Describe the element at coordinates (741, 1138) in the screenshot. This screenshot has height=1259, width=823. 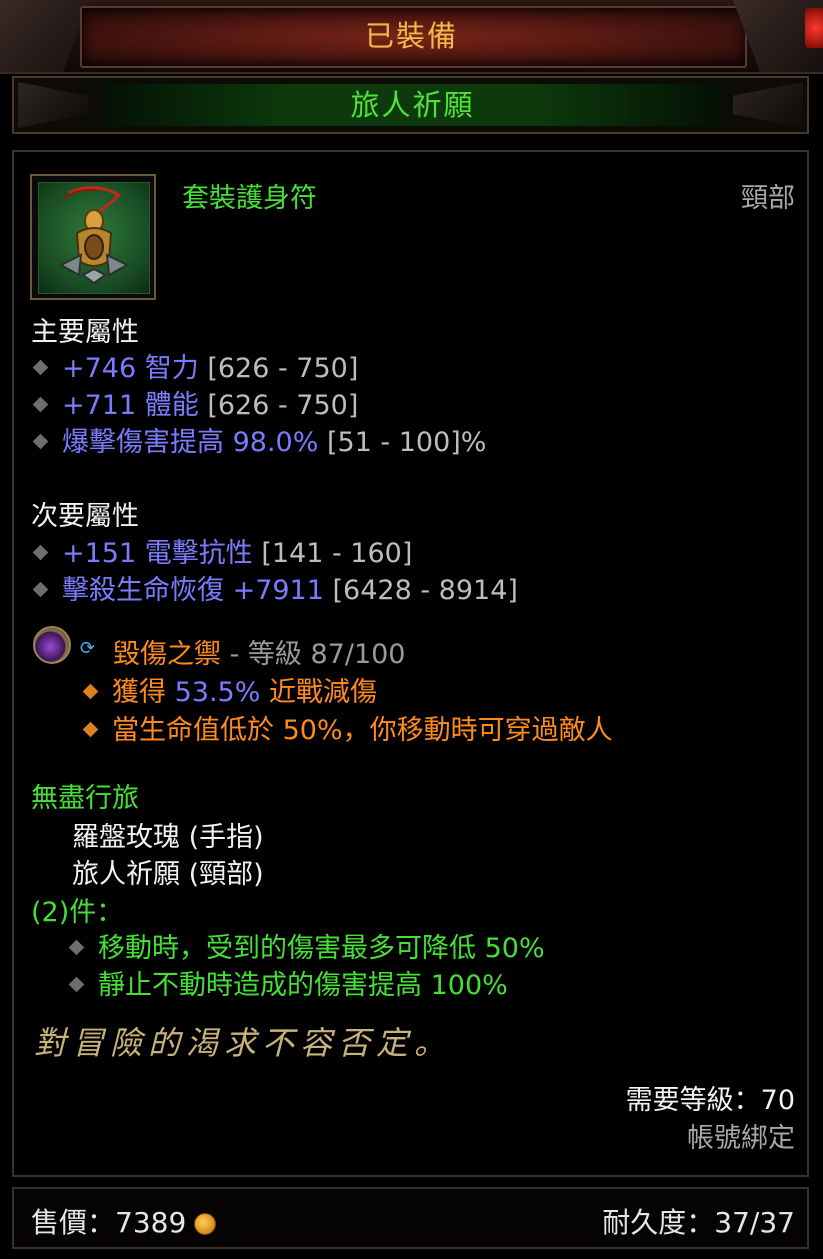
I see `account-bound-label: 帳號綁定` at that location.